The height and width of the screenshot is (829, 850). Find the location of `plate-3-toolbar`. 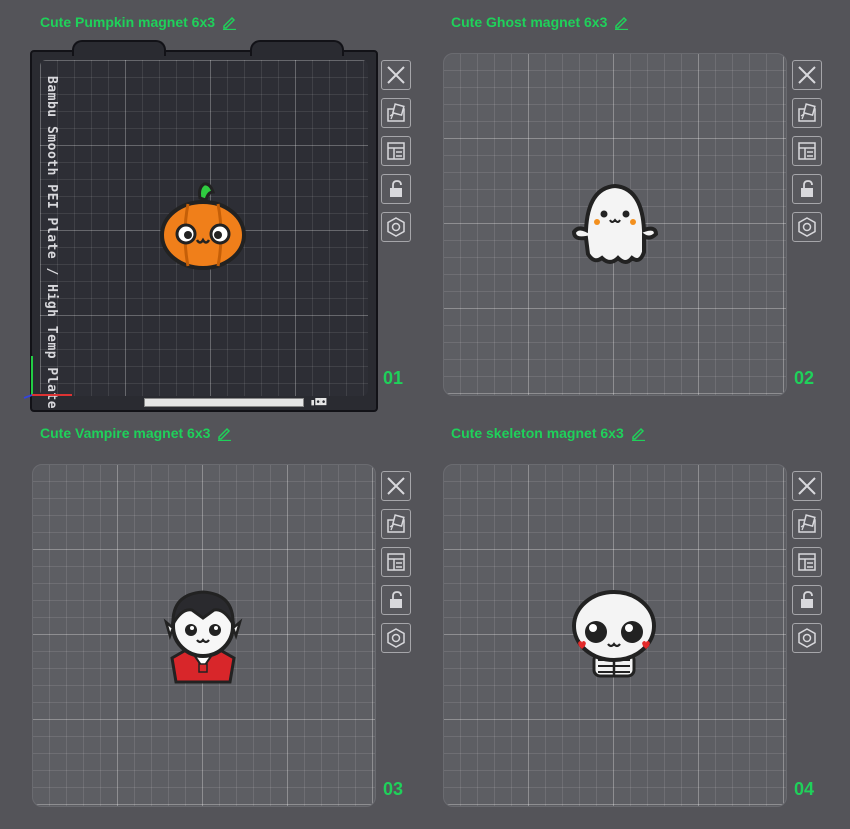

plate-3-toolbar is located at coordinates (396, 562).